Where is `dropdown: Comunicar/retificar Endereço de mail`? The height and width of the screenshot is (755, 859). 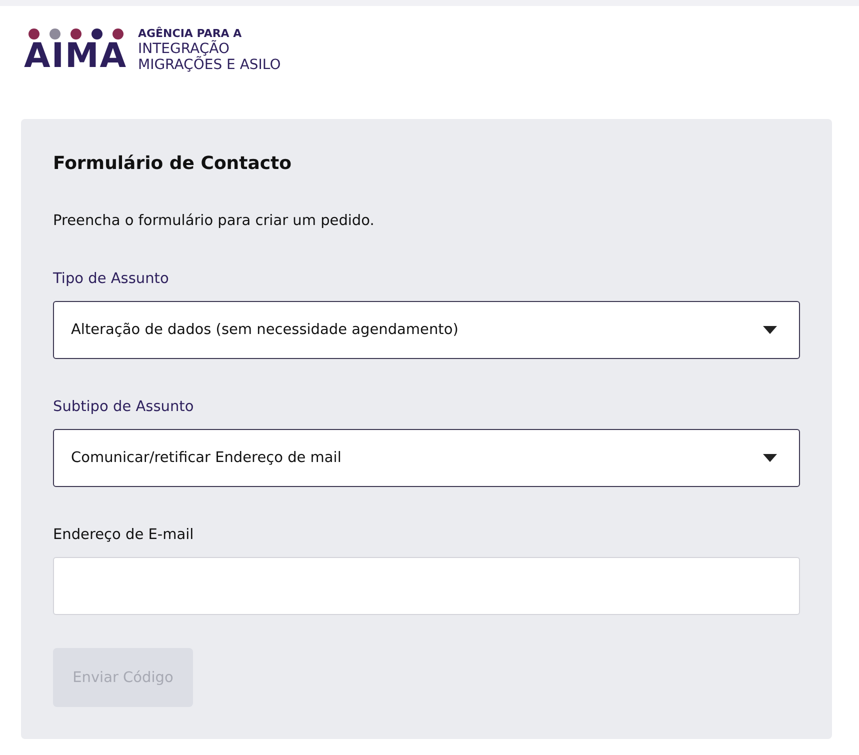 dropdown: Comunicar/retificar Endereço de mail is located at coordinates (426, 458).